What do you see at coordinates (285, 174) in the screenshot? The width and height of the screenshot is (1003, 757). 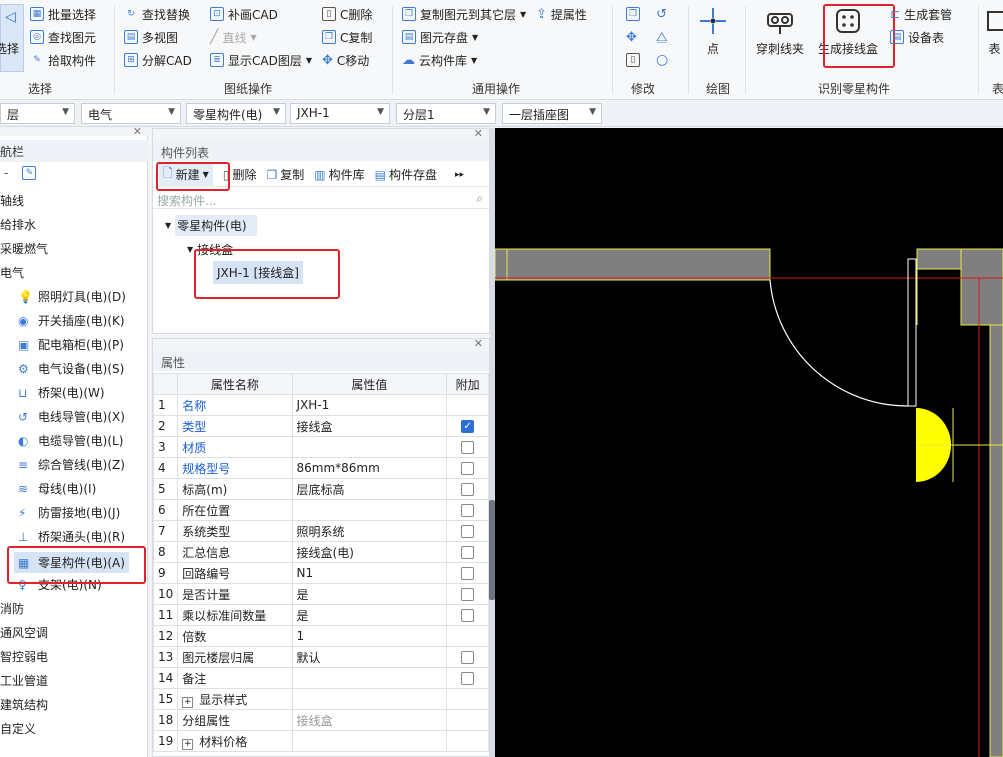 I see `copy-component-button: ❐ 复制` at bounding box center [285, 174].